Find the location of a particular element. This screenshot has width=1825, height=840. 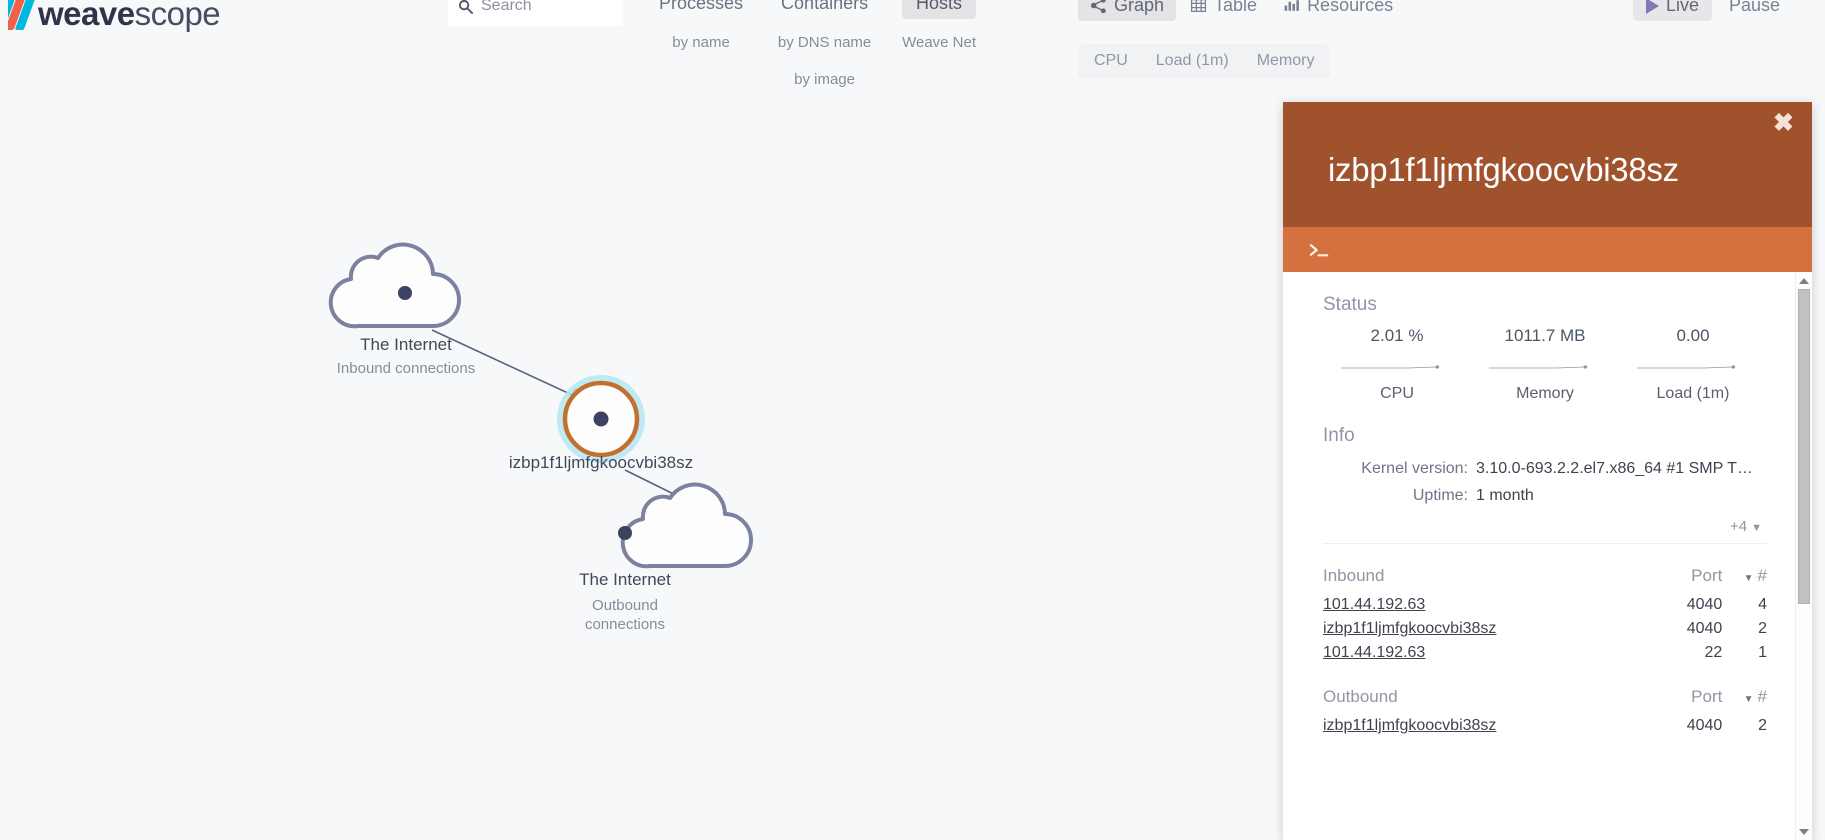

metric-selector-group: CPU Load (1m) Memory is located at coordinates (1204, 61).